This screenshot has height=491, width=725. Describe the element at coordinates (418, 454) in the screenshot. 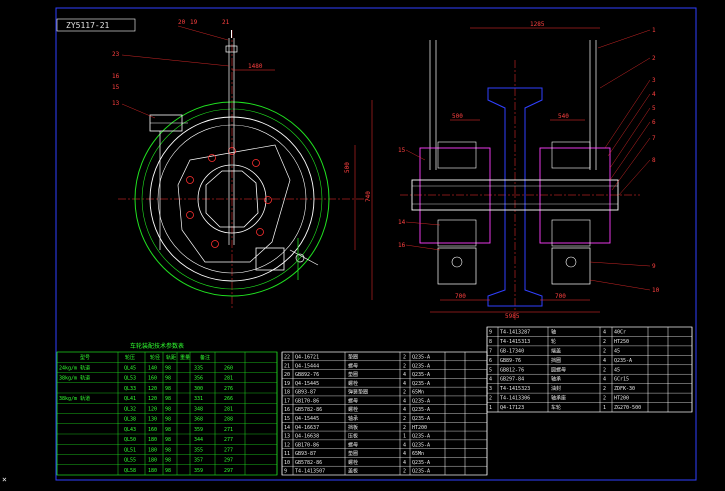

I see `parts-row-mat: 65Mn` at that location.